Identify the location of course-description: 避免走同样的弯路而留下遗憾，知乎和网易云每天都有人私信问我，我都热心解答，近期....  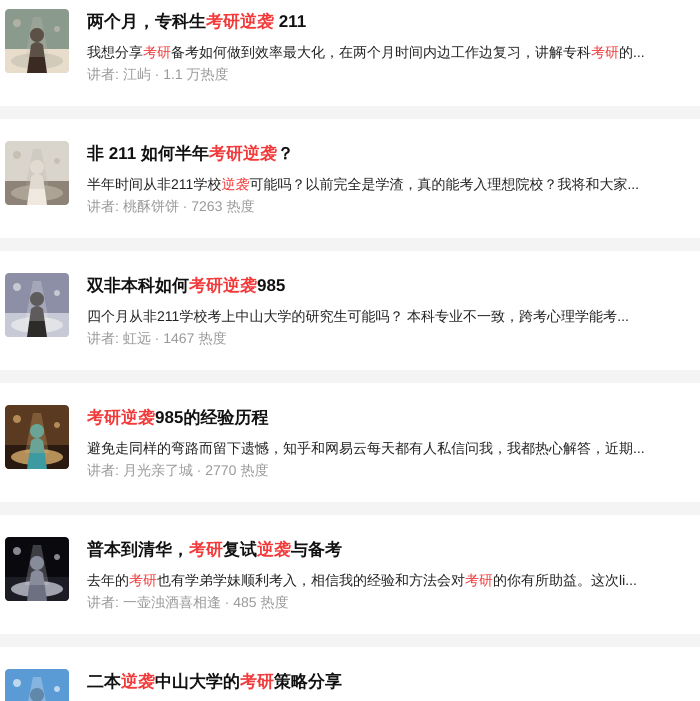
(366, 448).